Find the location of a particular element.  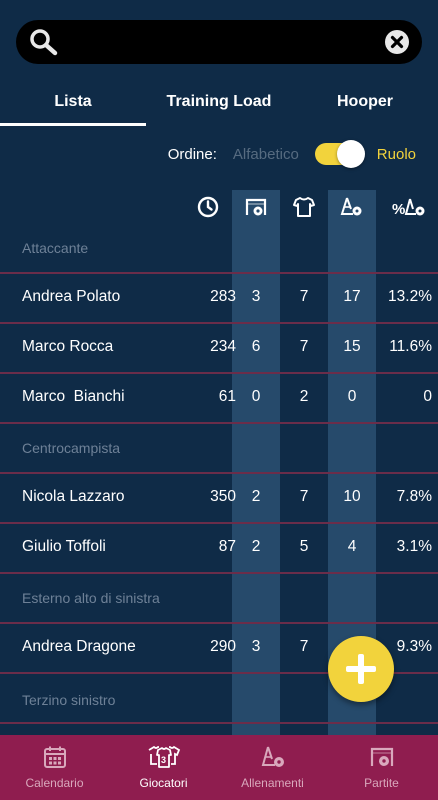

player-row: Giulio Toffoli 87 2 5 4 3.1% is located at coordinates (219, 549).